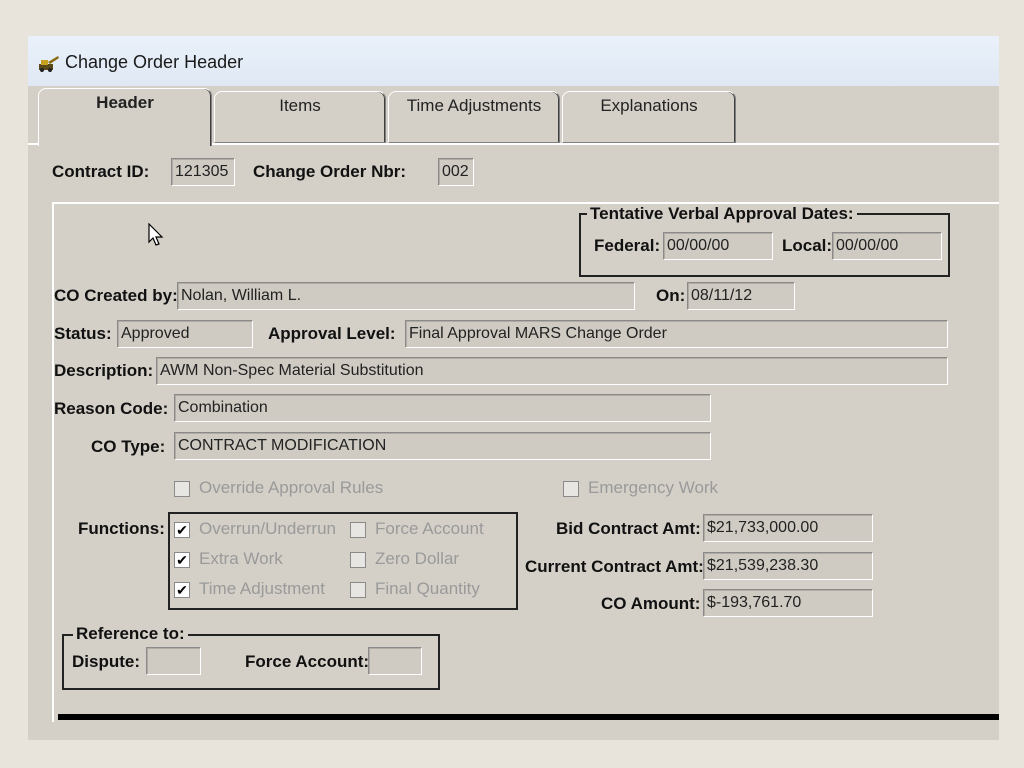  I want to click on co-created-by-label: CO Created by:, so click(116, 295).